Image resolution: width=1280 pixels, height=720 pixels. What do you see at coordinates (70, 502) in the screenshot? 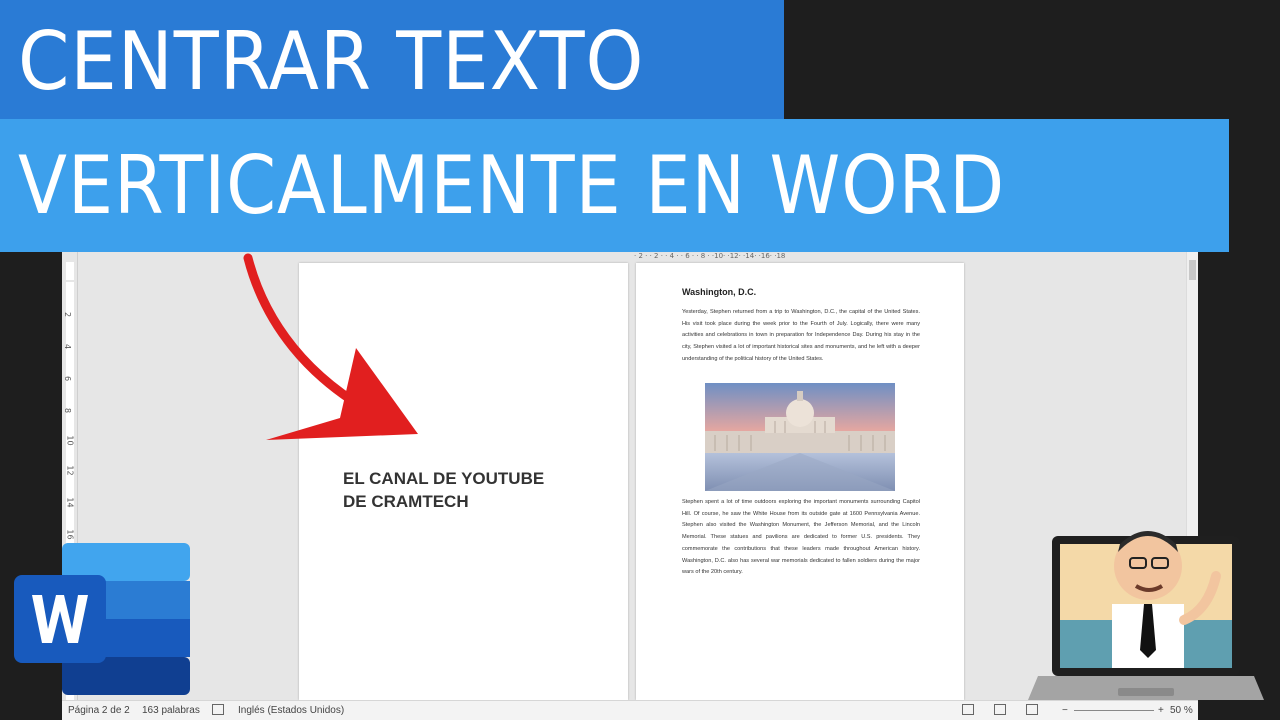
I see `ruler-label: 14` at bounding box center [70, 502].